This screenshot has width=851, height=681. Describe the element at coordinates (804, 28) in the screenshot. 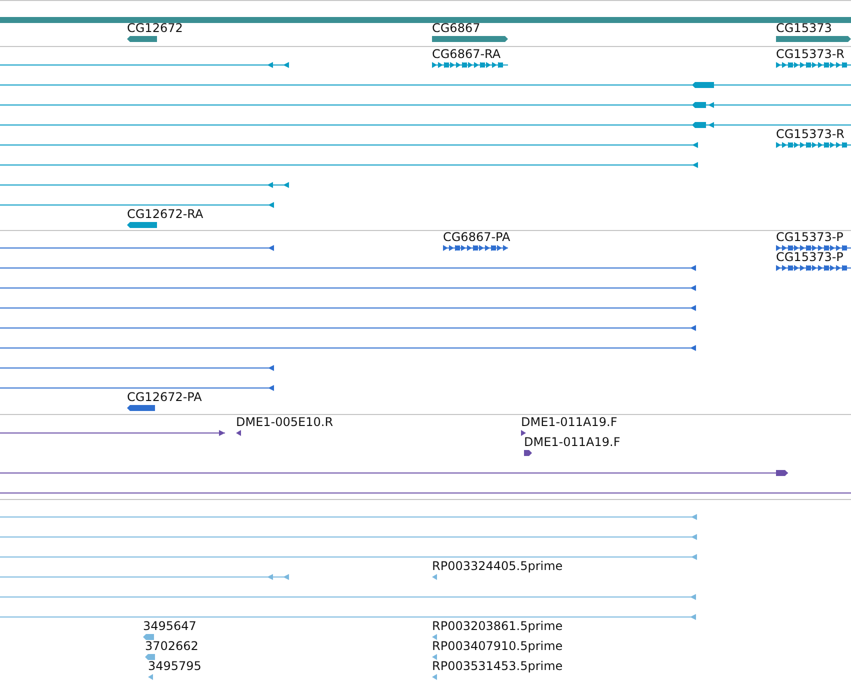

I see `feature-label: CG15373` at that location.